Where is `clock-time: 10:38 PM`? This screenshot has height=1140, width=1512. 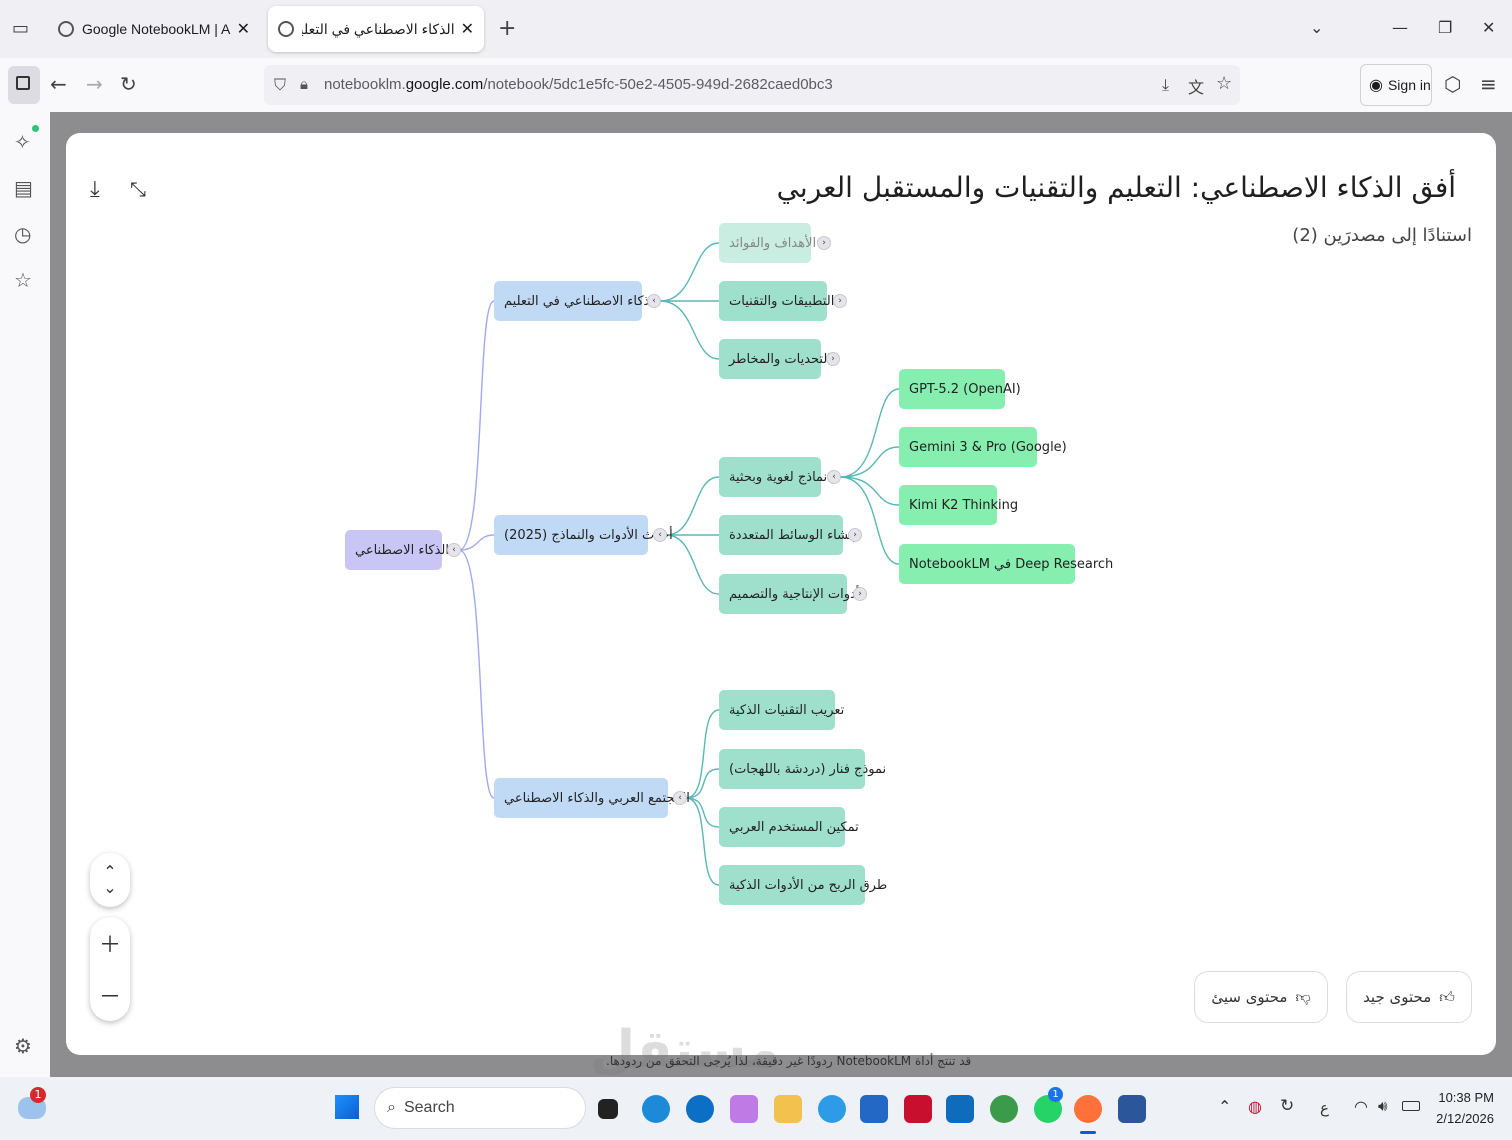 clock-time: 10:38 PM is located at coordinates (1466, 1097).